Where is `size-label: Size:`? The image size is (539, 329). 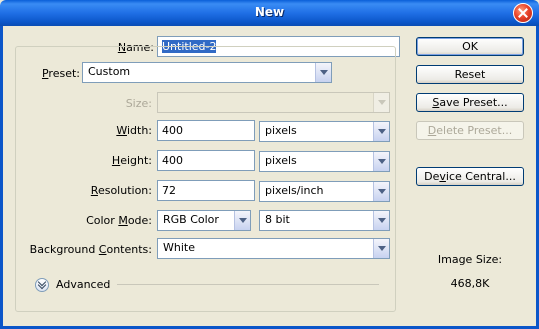 size-label: Size: is located at coordinates (138, 103).